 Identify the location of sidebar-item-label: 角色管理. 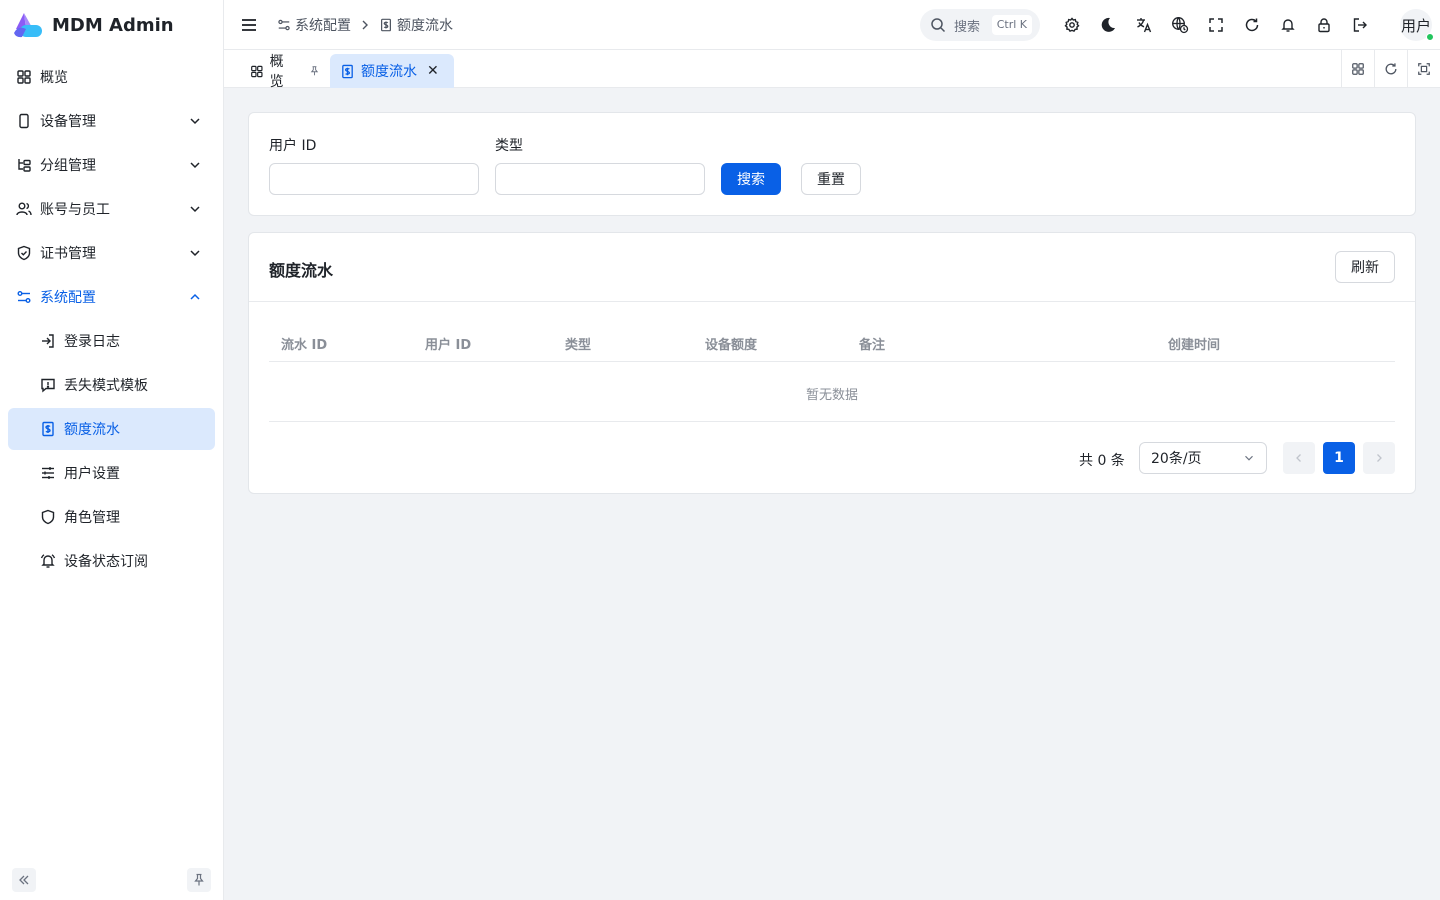
(92, 518).